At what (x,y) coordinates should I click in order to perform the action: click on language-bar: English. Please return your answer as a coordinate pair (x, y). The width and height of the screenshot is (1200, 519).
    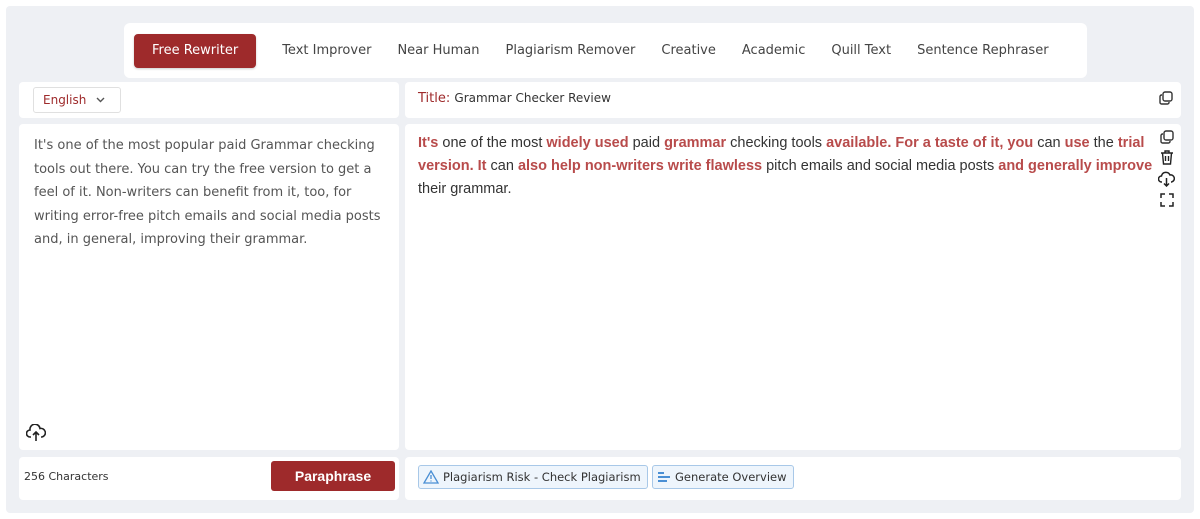
    Looking at the image, I should click on (209, 100).